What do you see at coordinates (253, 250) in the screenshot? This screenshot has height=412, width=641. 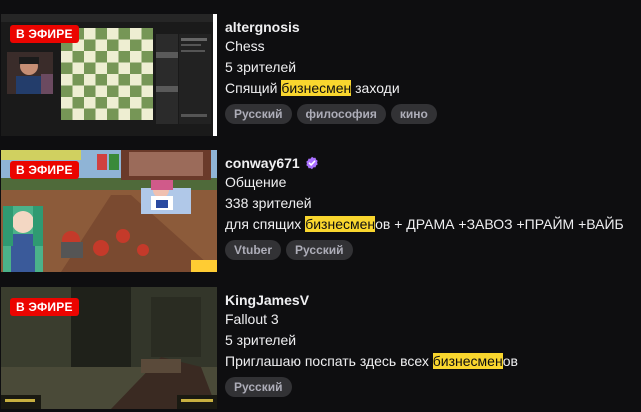 I see `tag-button: Vtuber` at bounding box center [253, 250].